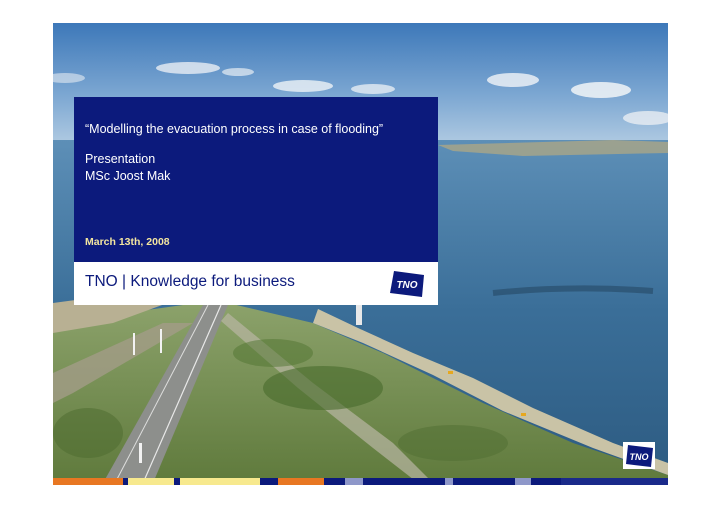 This screenshot has width=720, height=509. I want to click on tno-corner-logo-text: TNO, so click(639, 457).